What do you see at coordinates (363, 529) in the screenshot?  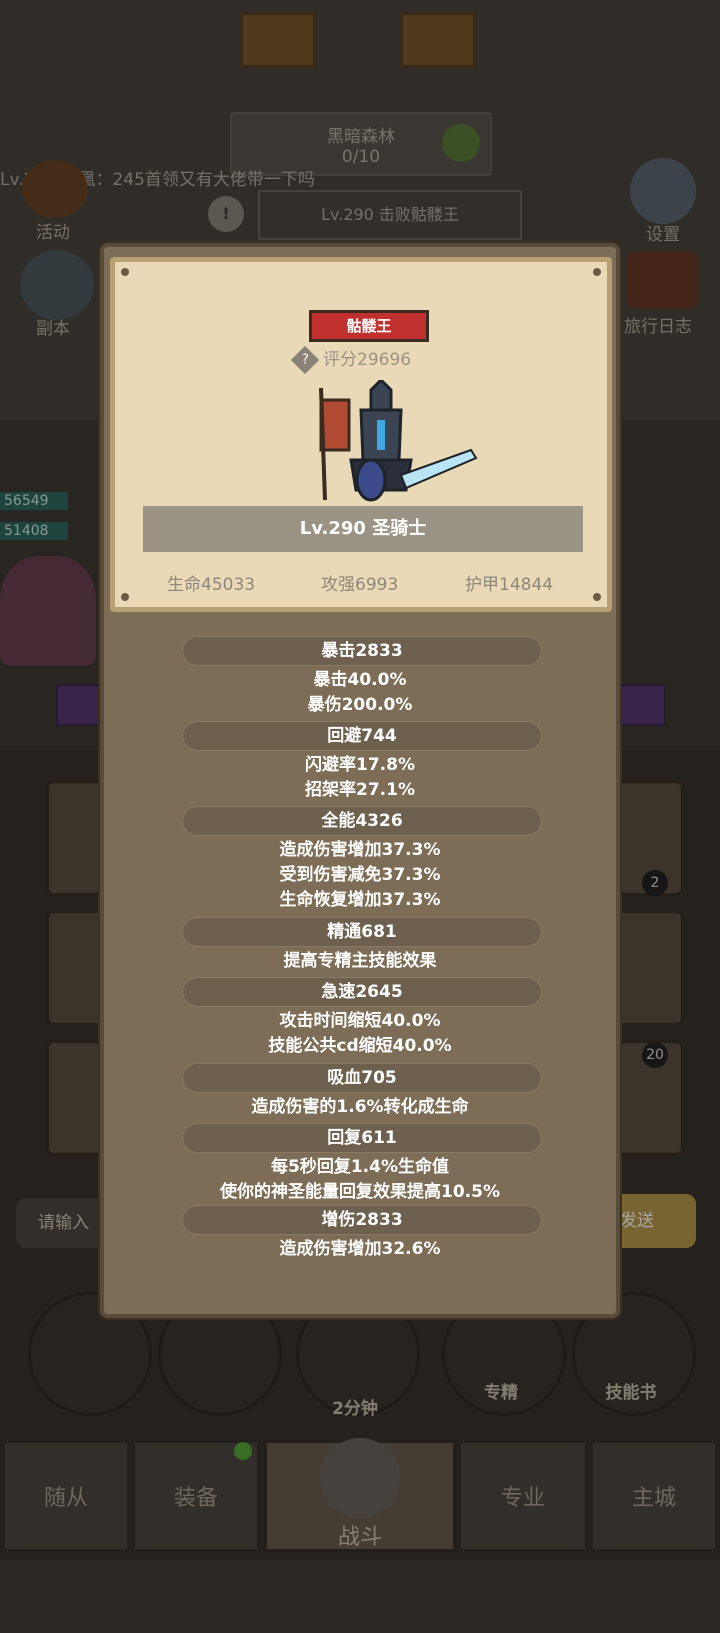 I see `enemy-name-banner: Lv.290 圣骑士` at bounding box center [363, 529].